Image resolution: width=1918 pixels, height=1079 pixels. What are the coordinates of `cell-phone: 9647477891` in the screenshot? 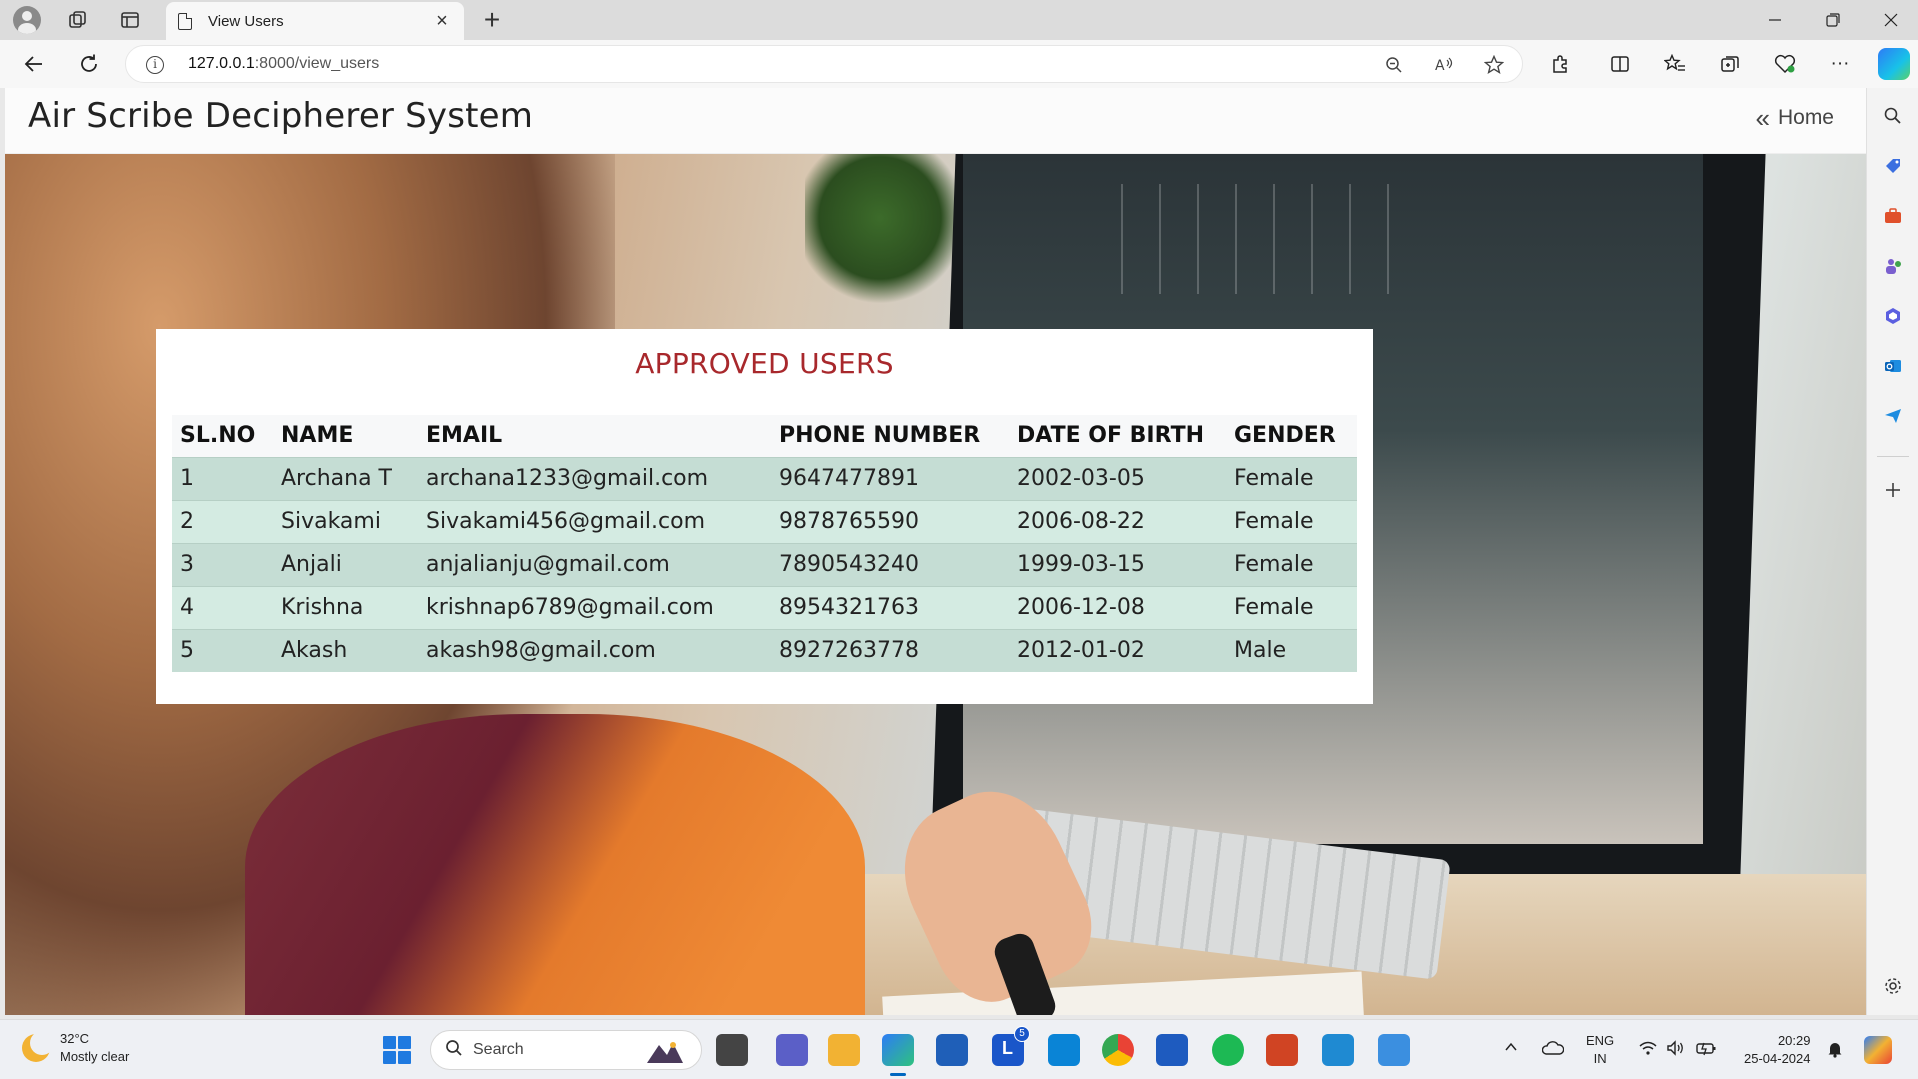 It's located at (890, 478).